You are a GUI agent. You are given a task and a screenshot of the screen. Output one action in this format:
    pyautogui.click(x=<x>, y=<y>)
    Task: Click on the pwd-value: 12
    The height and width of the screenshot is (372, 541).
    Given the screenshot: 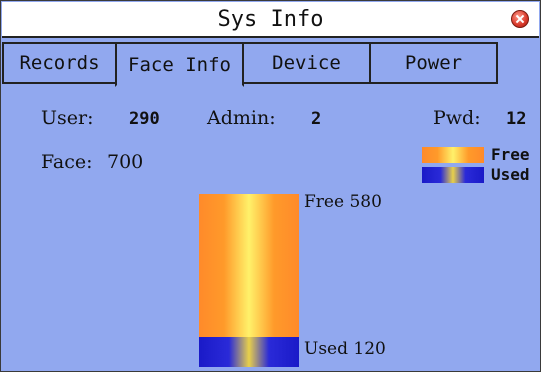 What is the action you would take?
    pyautogui.click(x=516, y=119)
    